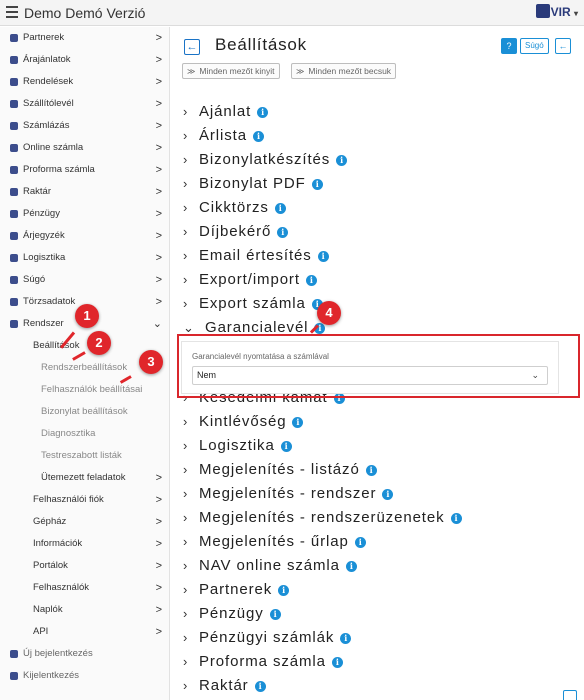  I want to click on collapse-all-button: ≫ Minden mezőt becsuk, so click(344, 71).